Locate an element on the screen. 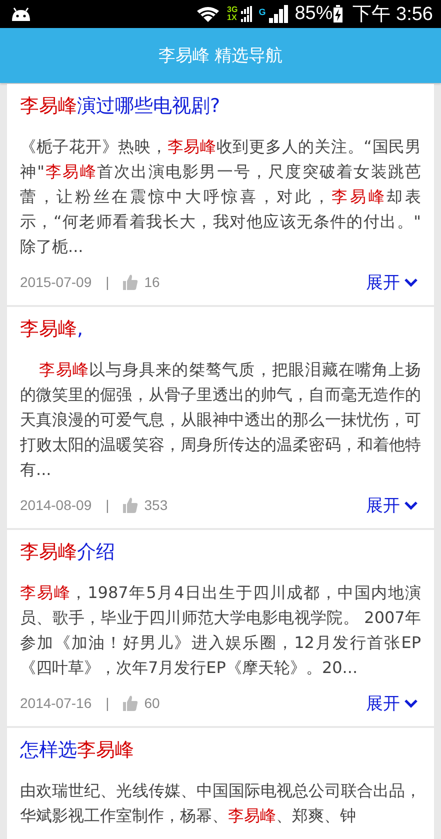 Image resolution: width=441 pixels, height=839 pixels. like-count: 353 is located at coordinates (156, 505).